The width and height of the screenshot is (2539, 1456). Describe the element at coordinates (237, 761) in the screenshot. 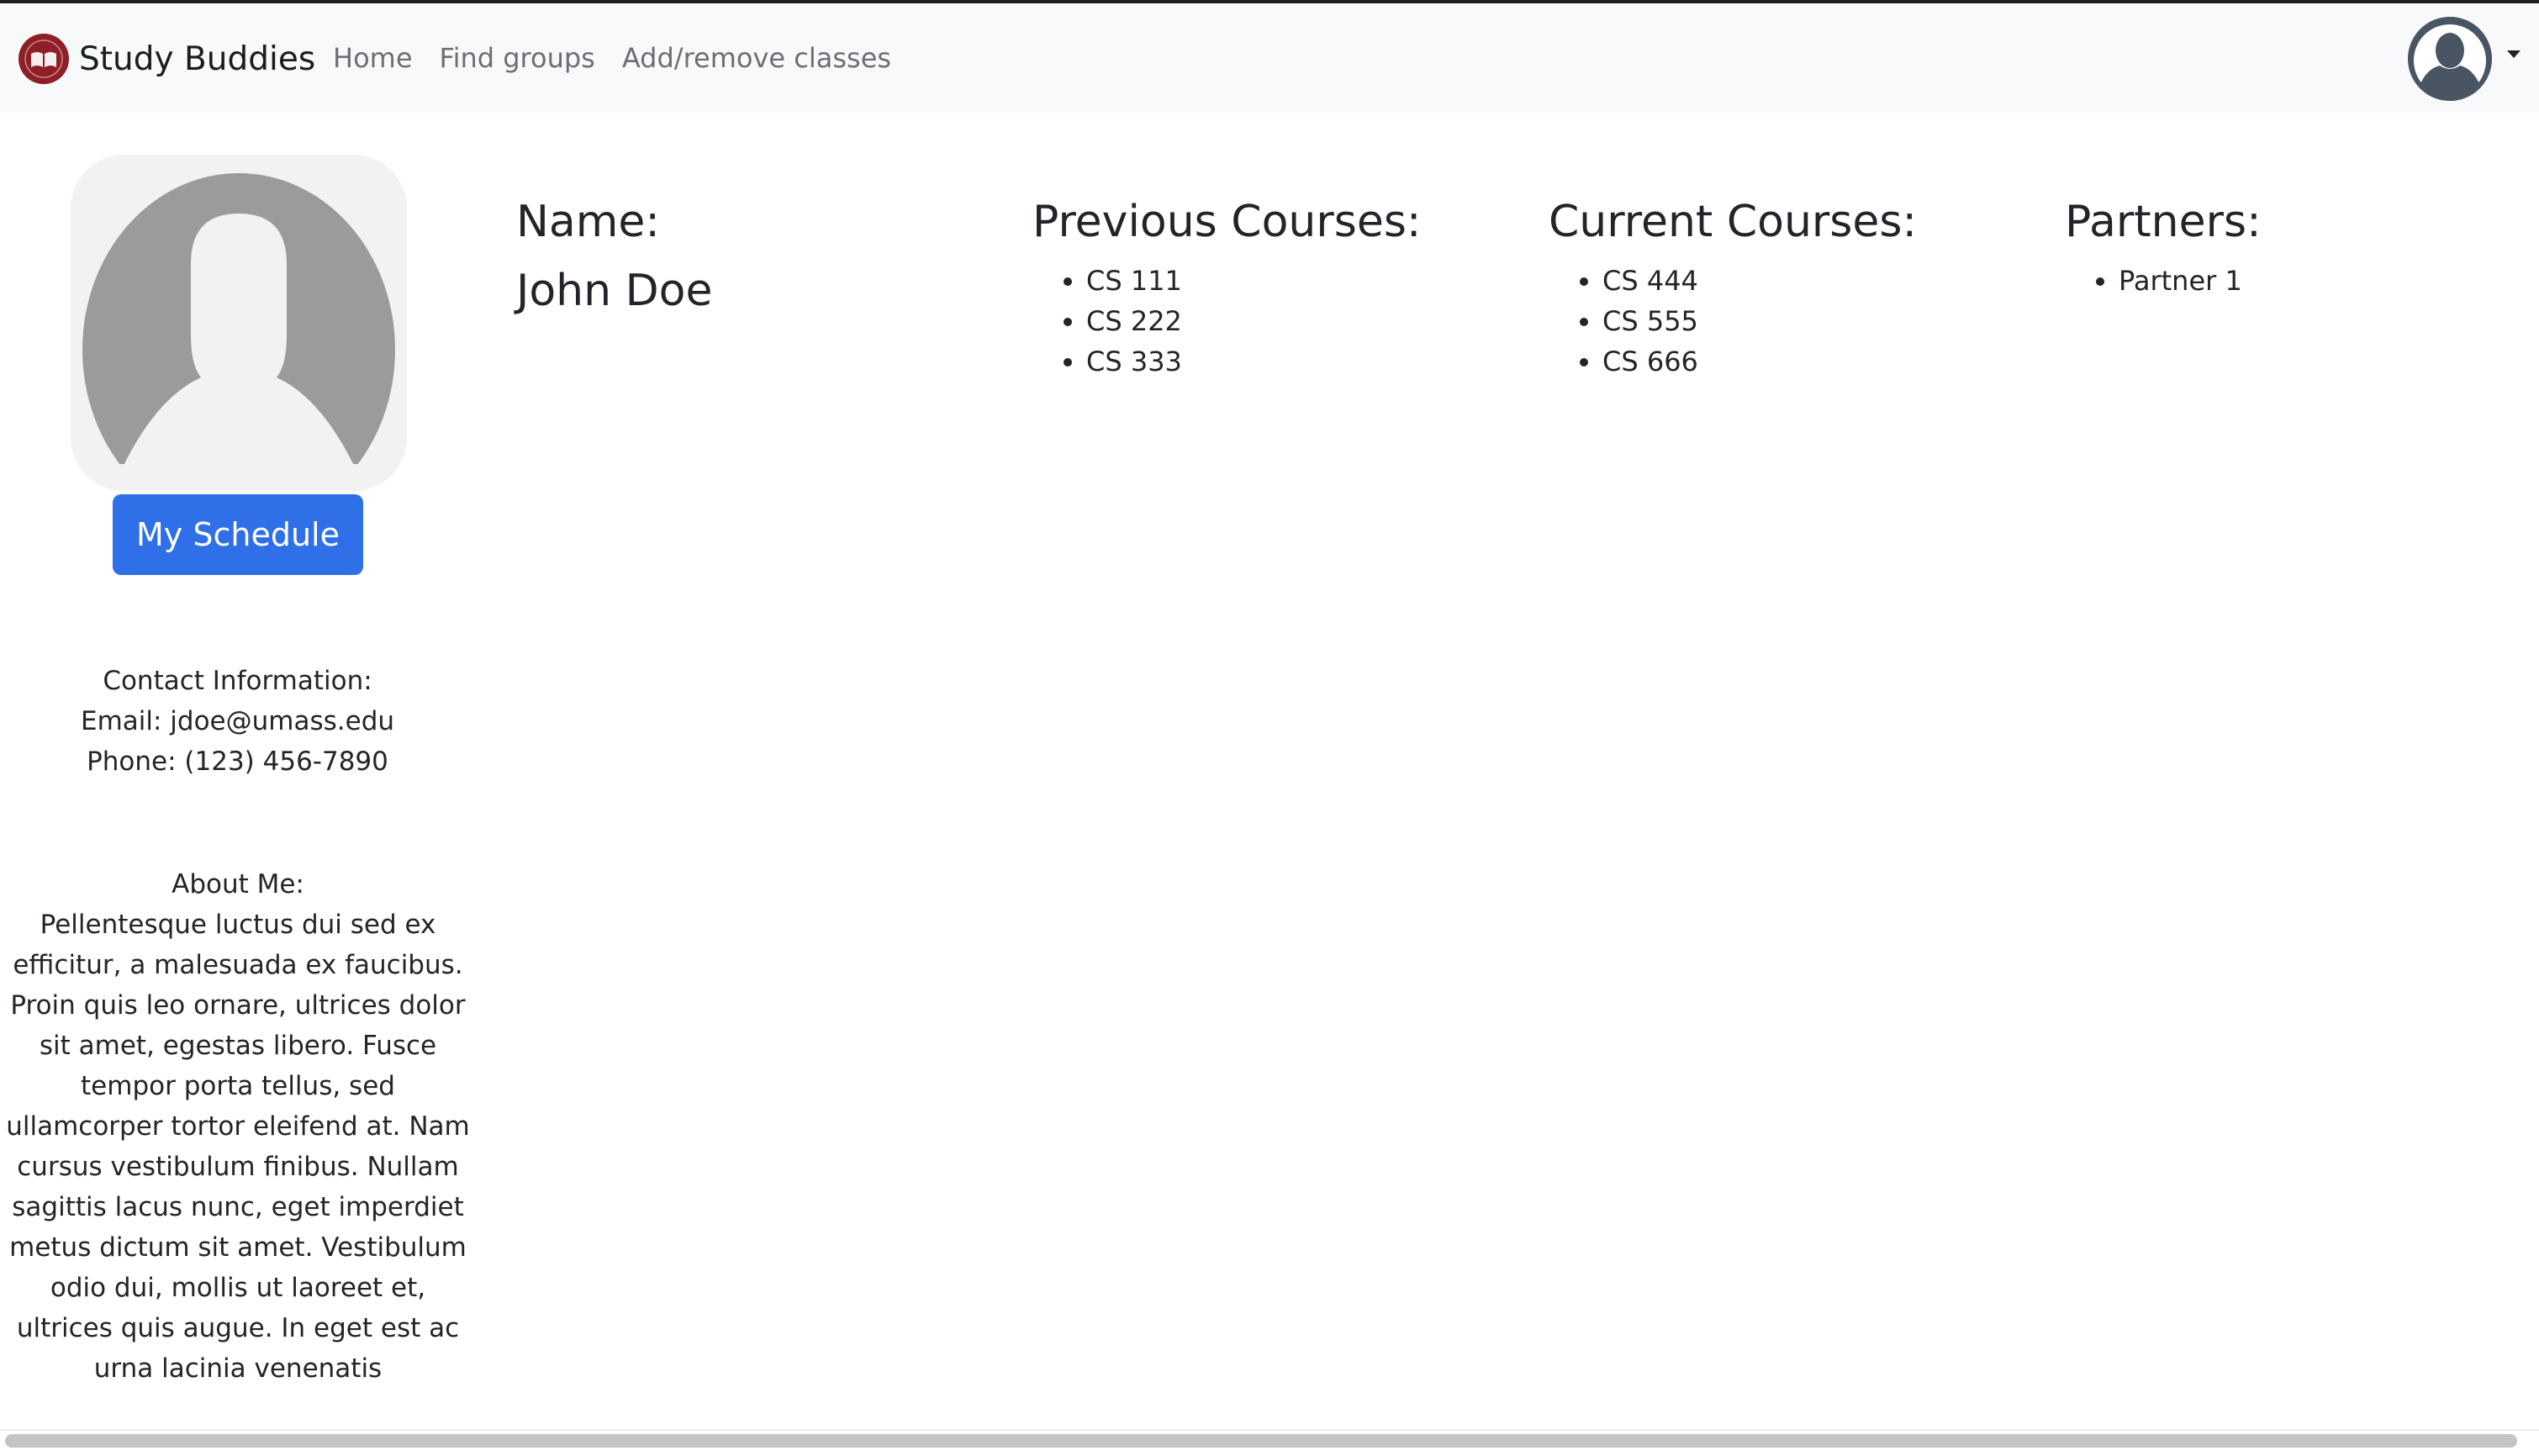

I see `contact-phone: Phone: (123) 456-7890` at that location.